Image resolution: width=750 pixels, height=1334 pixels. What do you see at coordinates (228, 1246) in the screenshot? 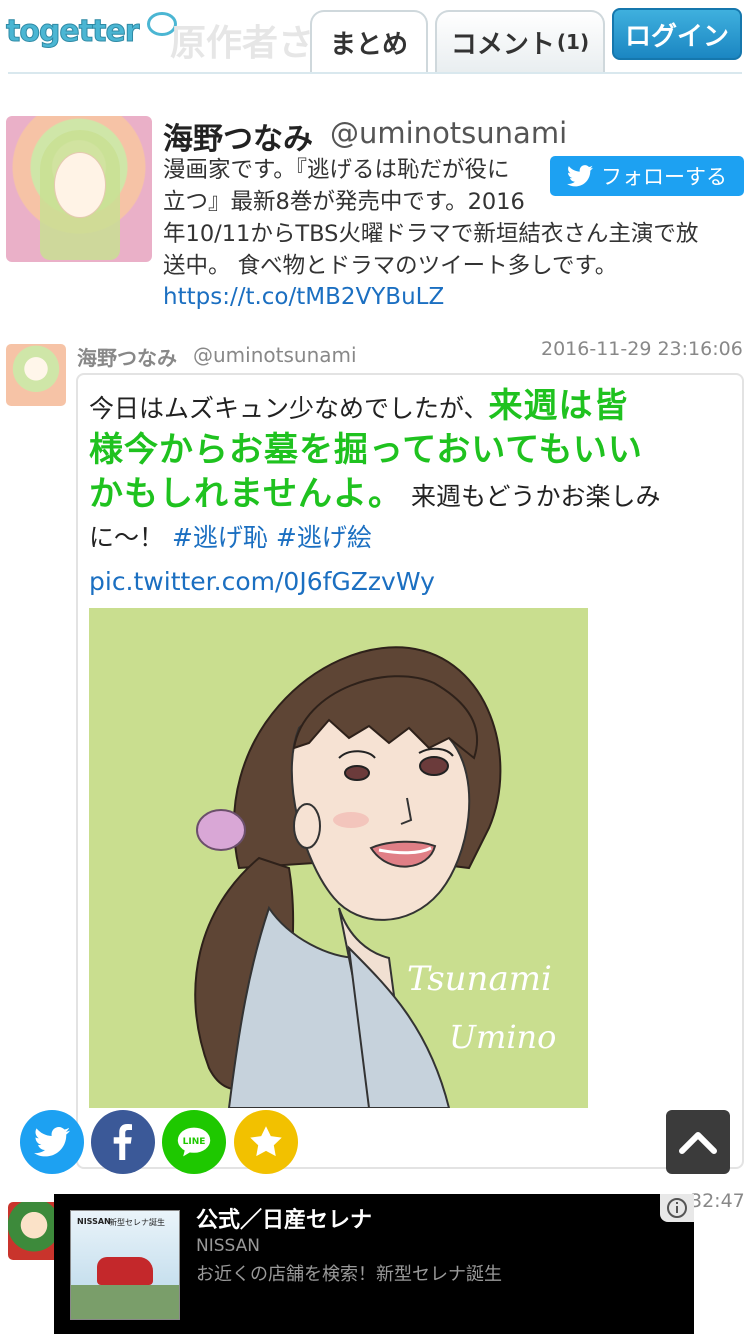
I see `ad-advertiser: NISSAN` at bounding box center [228, 1246].